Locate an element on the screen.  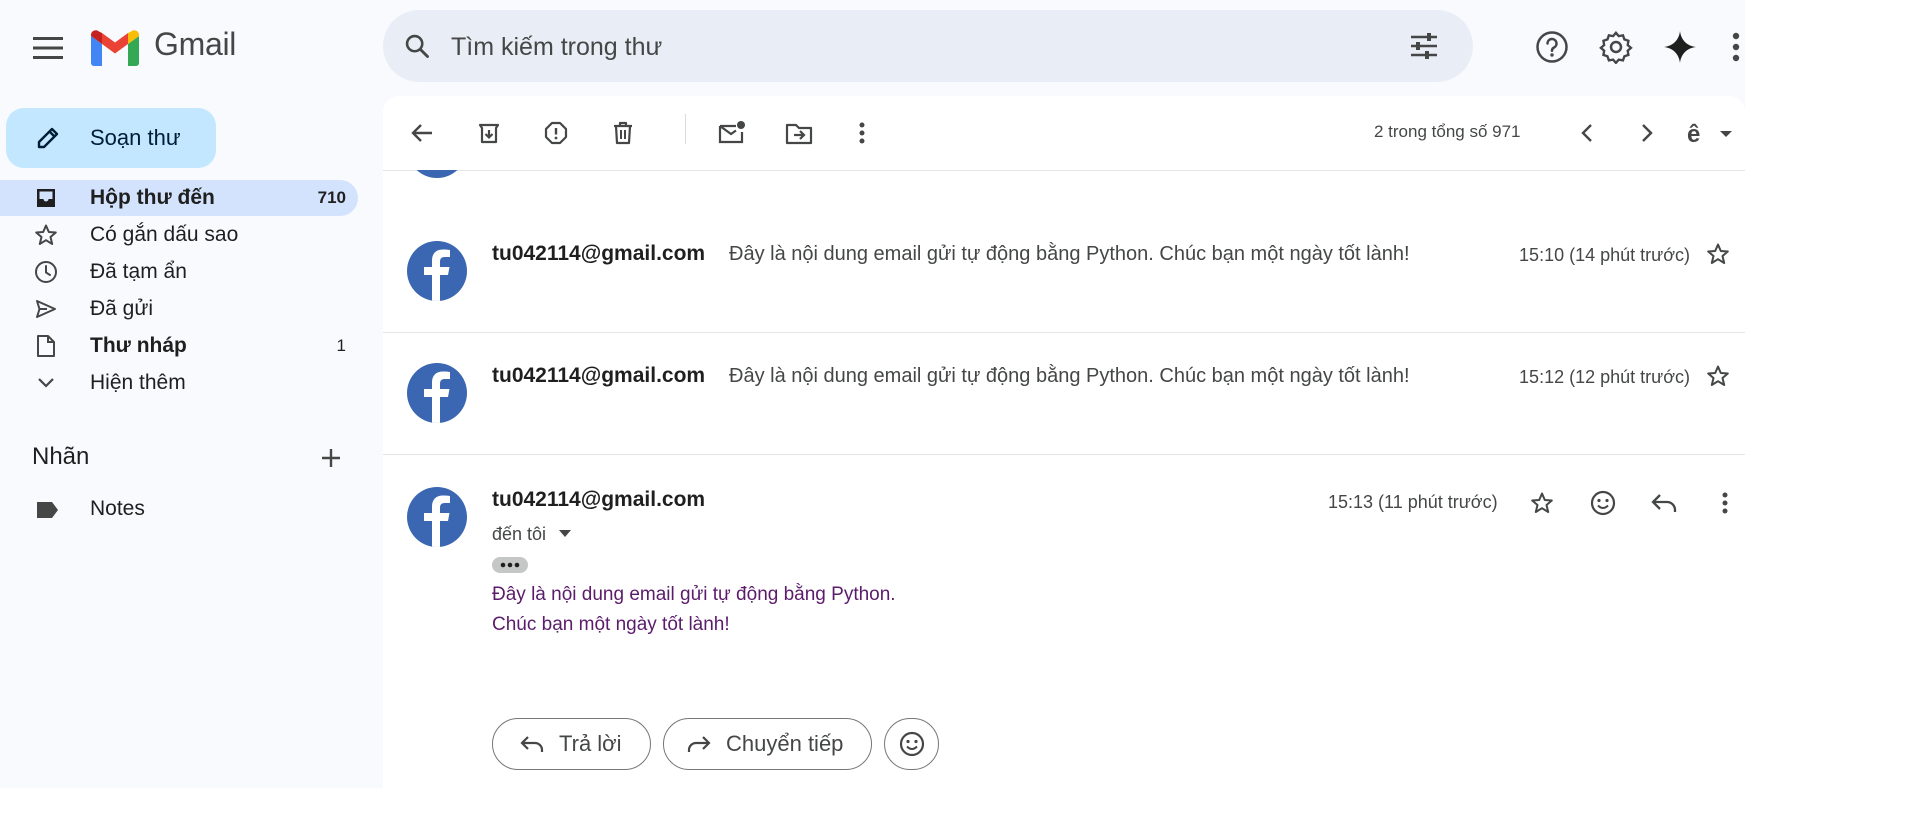
send-icon is located at coordinates (46, 309).